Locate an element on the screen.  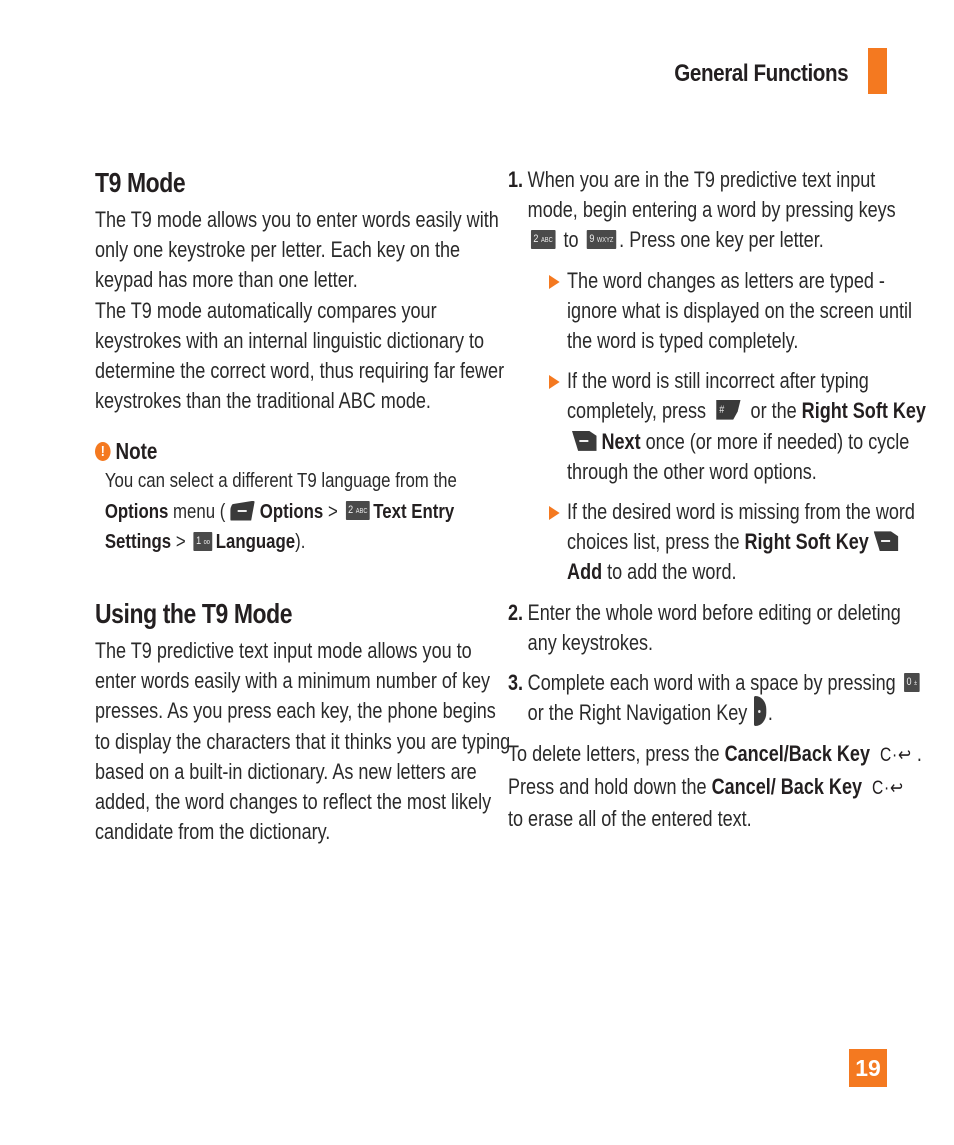
section-title: General Functions is located at coordinates (761, 73).